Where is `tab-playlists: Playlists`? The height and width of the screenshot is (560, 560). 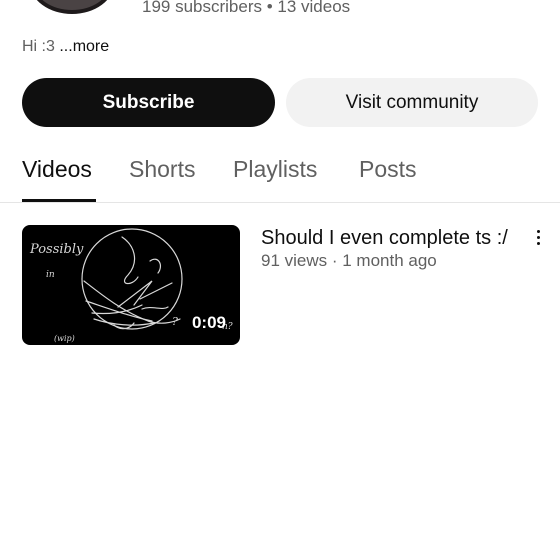
tab-playlists: Playlists is located at coordinates (275, 169).